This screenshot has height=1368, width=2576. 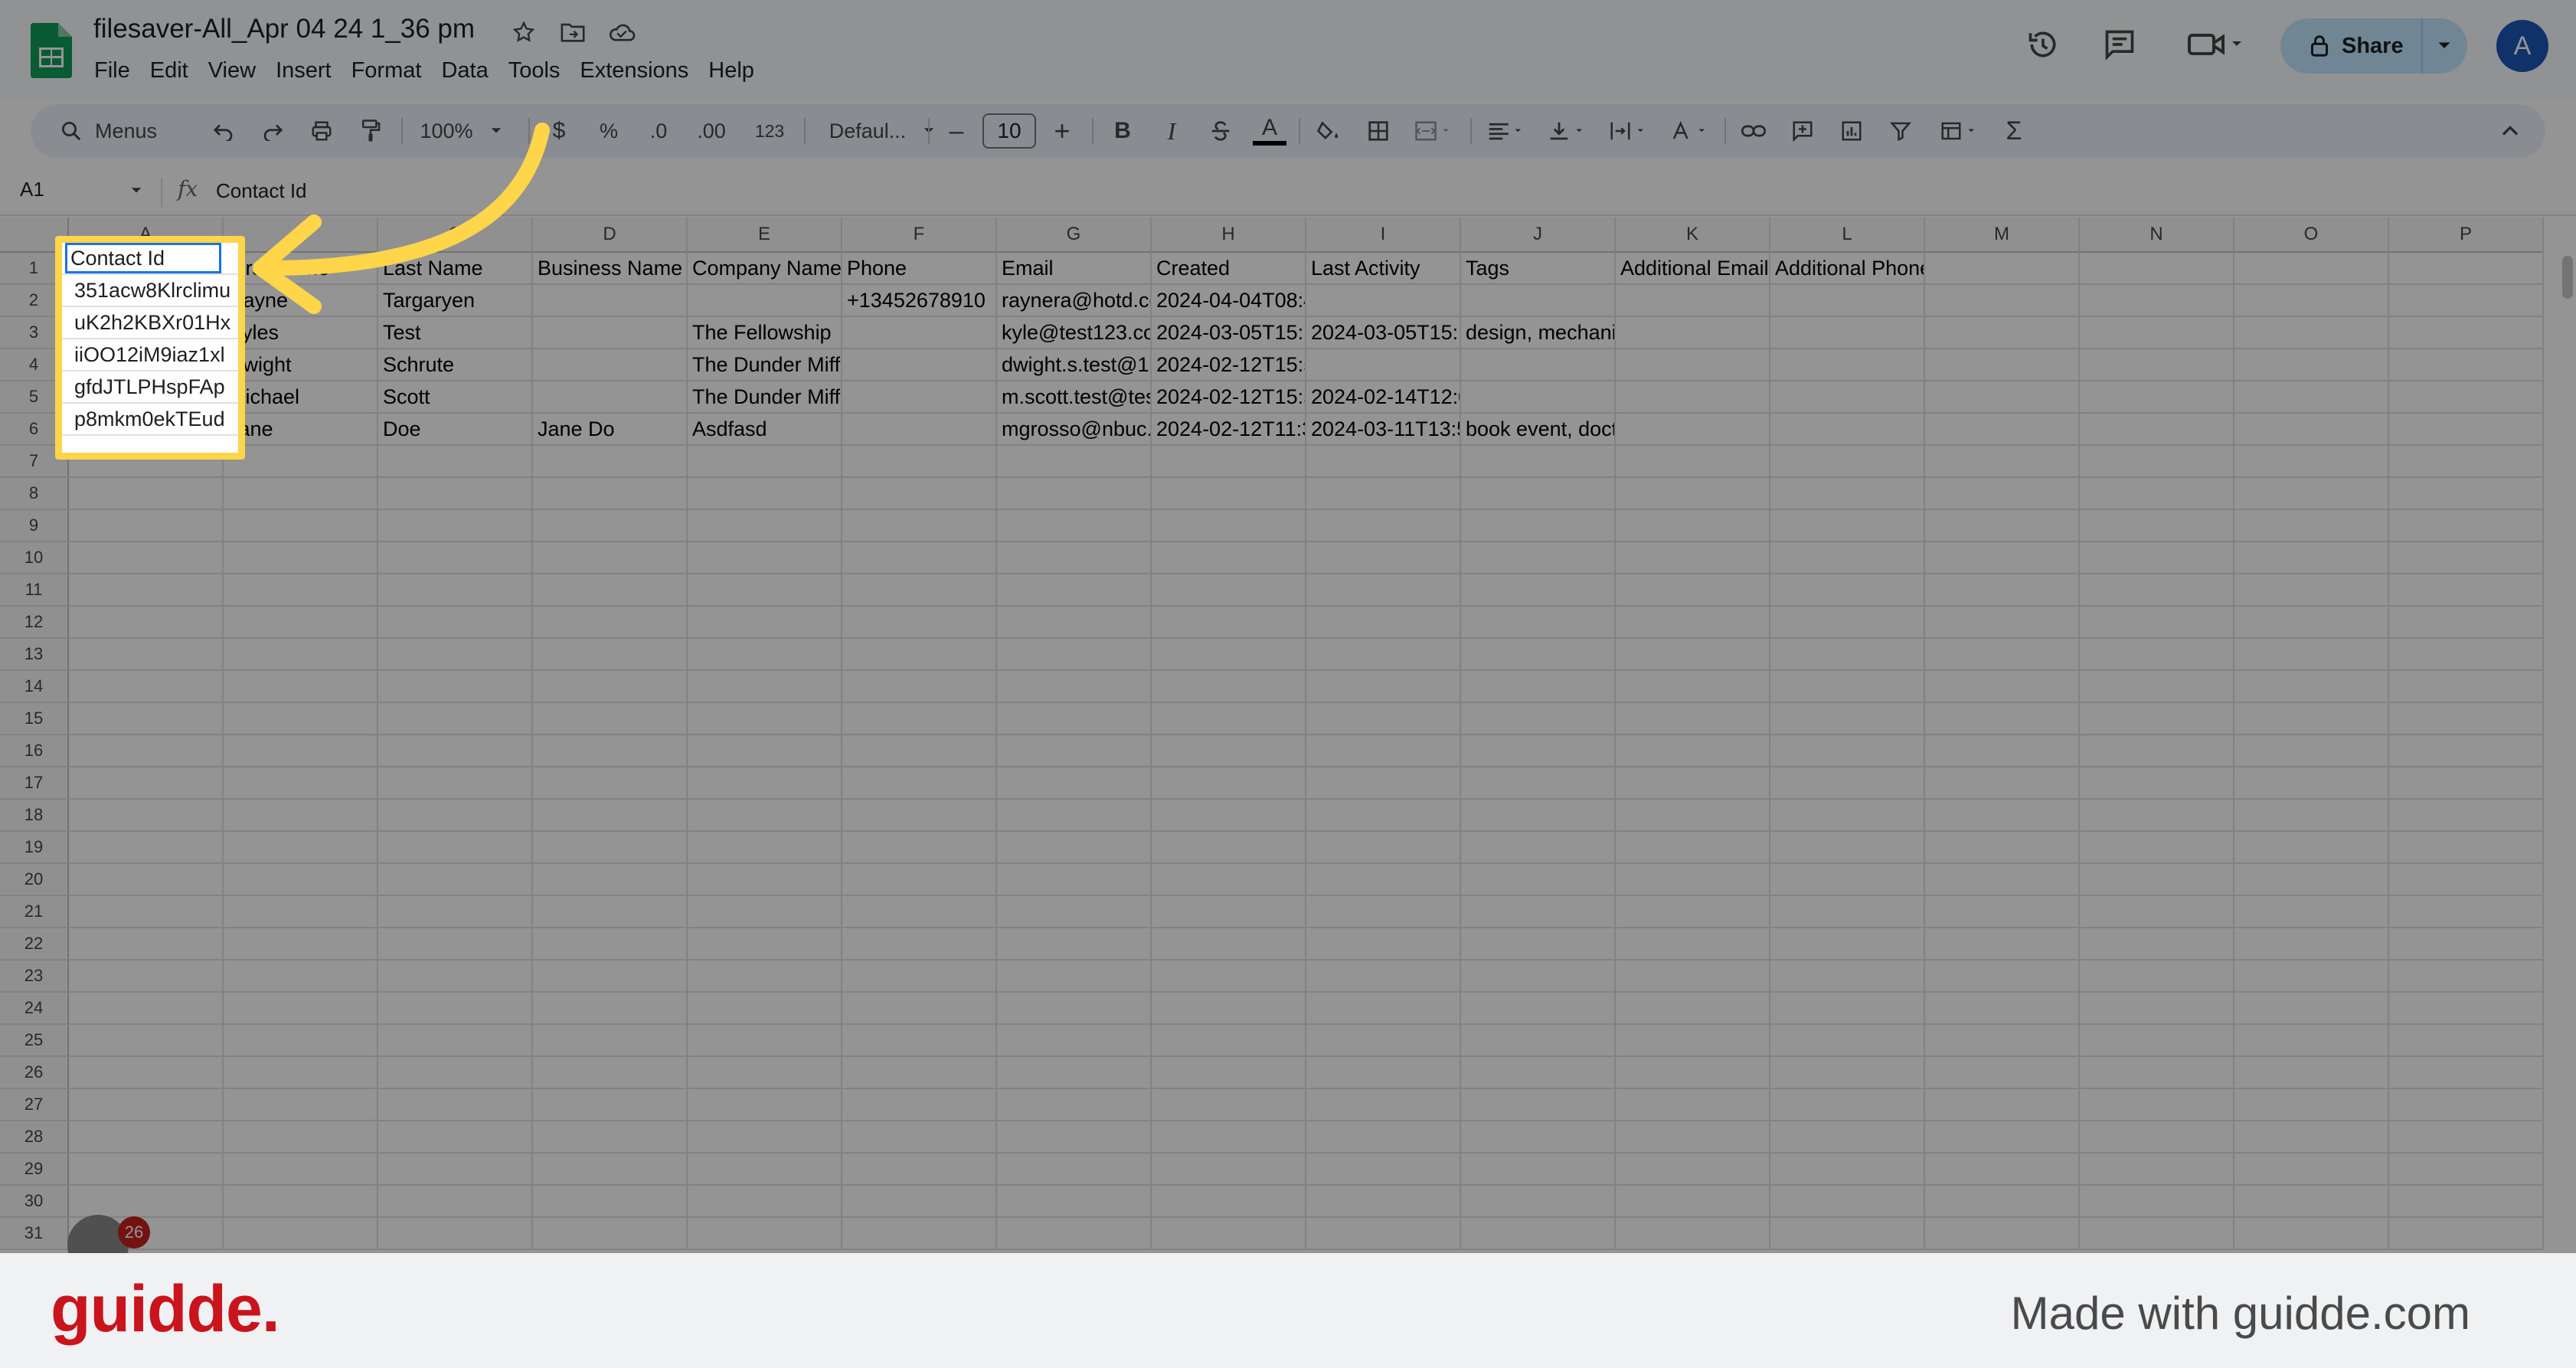 I want to click on cell-d11, so click(x=610, y=590).